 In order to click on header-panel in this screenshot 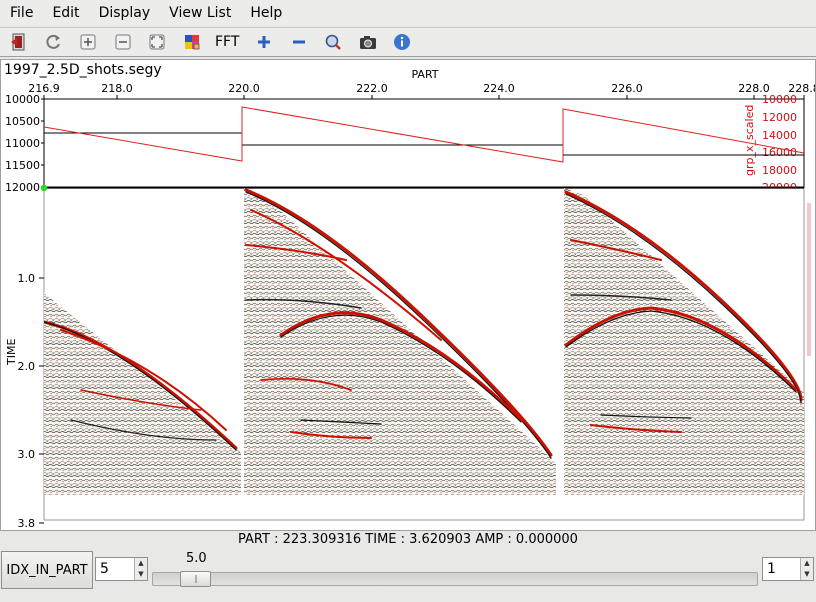, I will do `click(424, 143)`.